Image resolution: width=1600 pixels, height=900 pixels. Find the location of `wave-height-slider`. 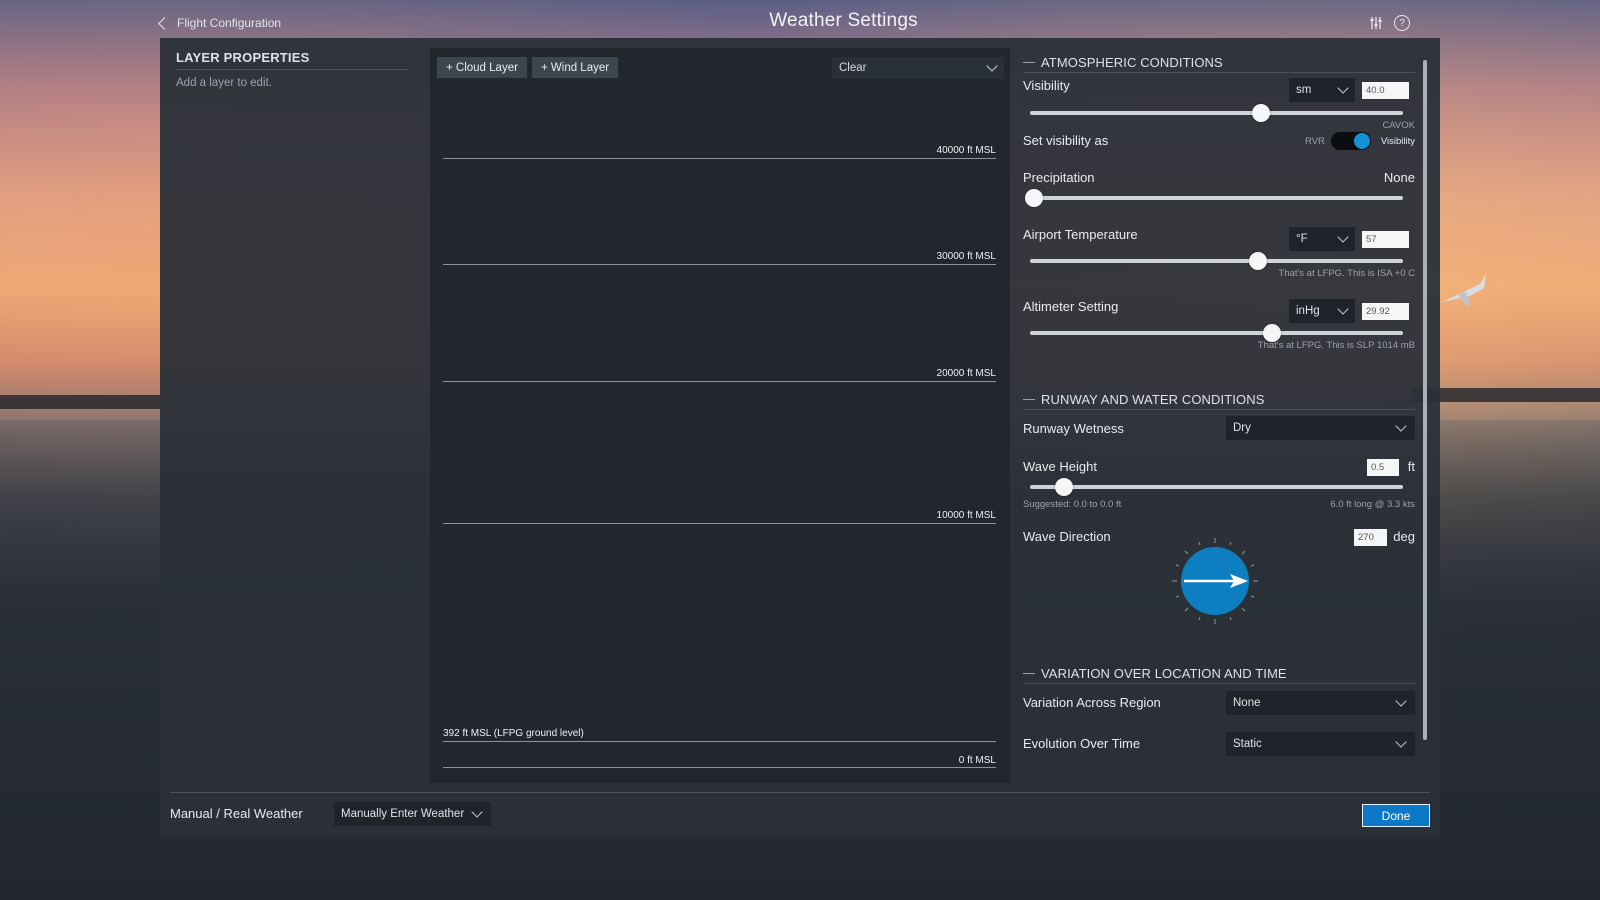

wave-height-slider is located at coordinates (1216, 487).